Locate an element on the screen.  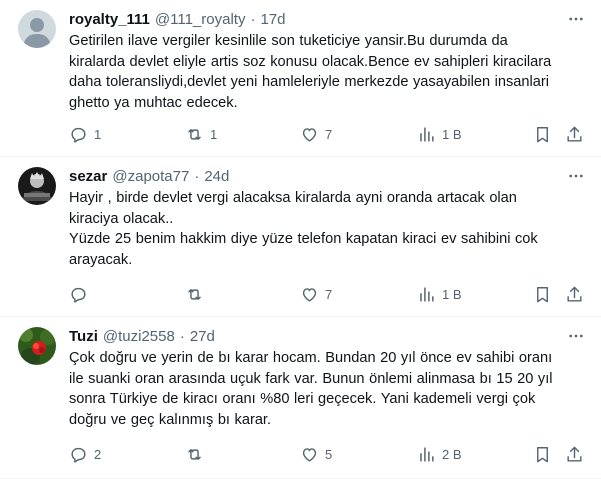
views-button: 2 B is located at coordinates (439, 454).